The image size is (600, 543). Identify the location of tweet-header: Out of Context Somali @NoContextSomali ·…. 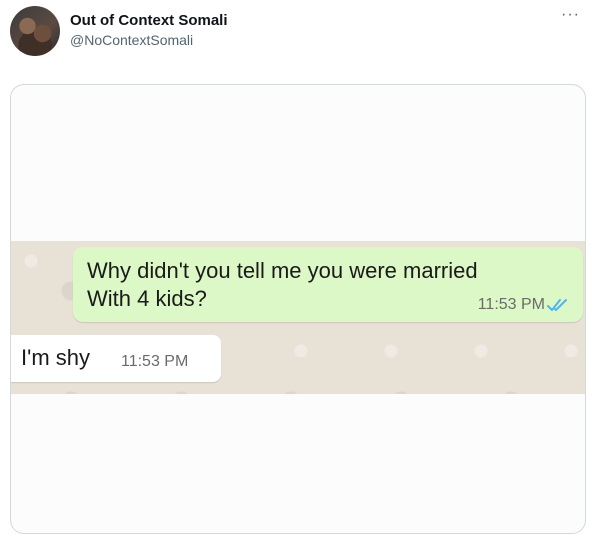
(300, 35).